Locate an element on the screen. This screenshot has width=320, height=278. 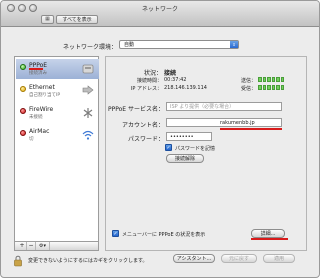
service-name: Ethernet is located at coordinates (42, 87).